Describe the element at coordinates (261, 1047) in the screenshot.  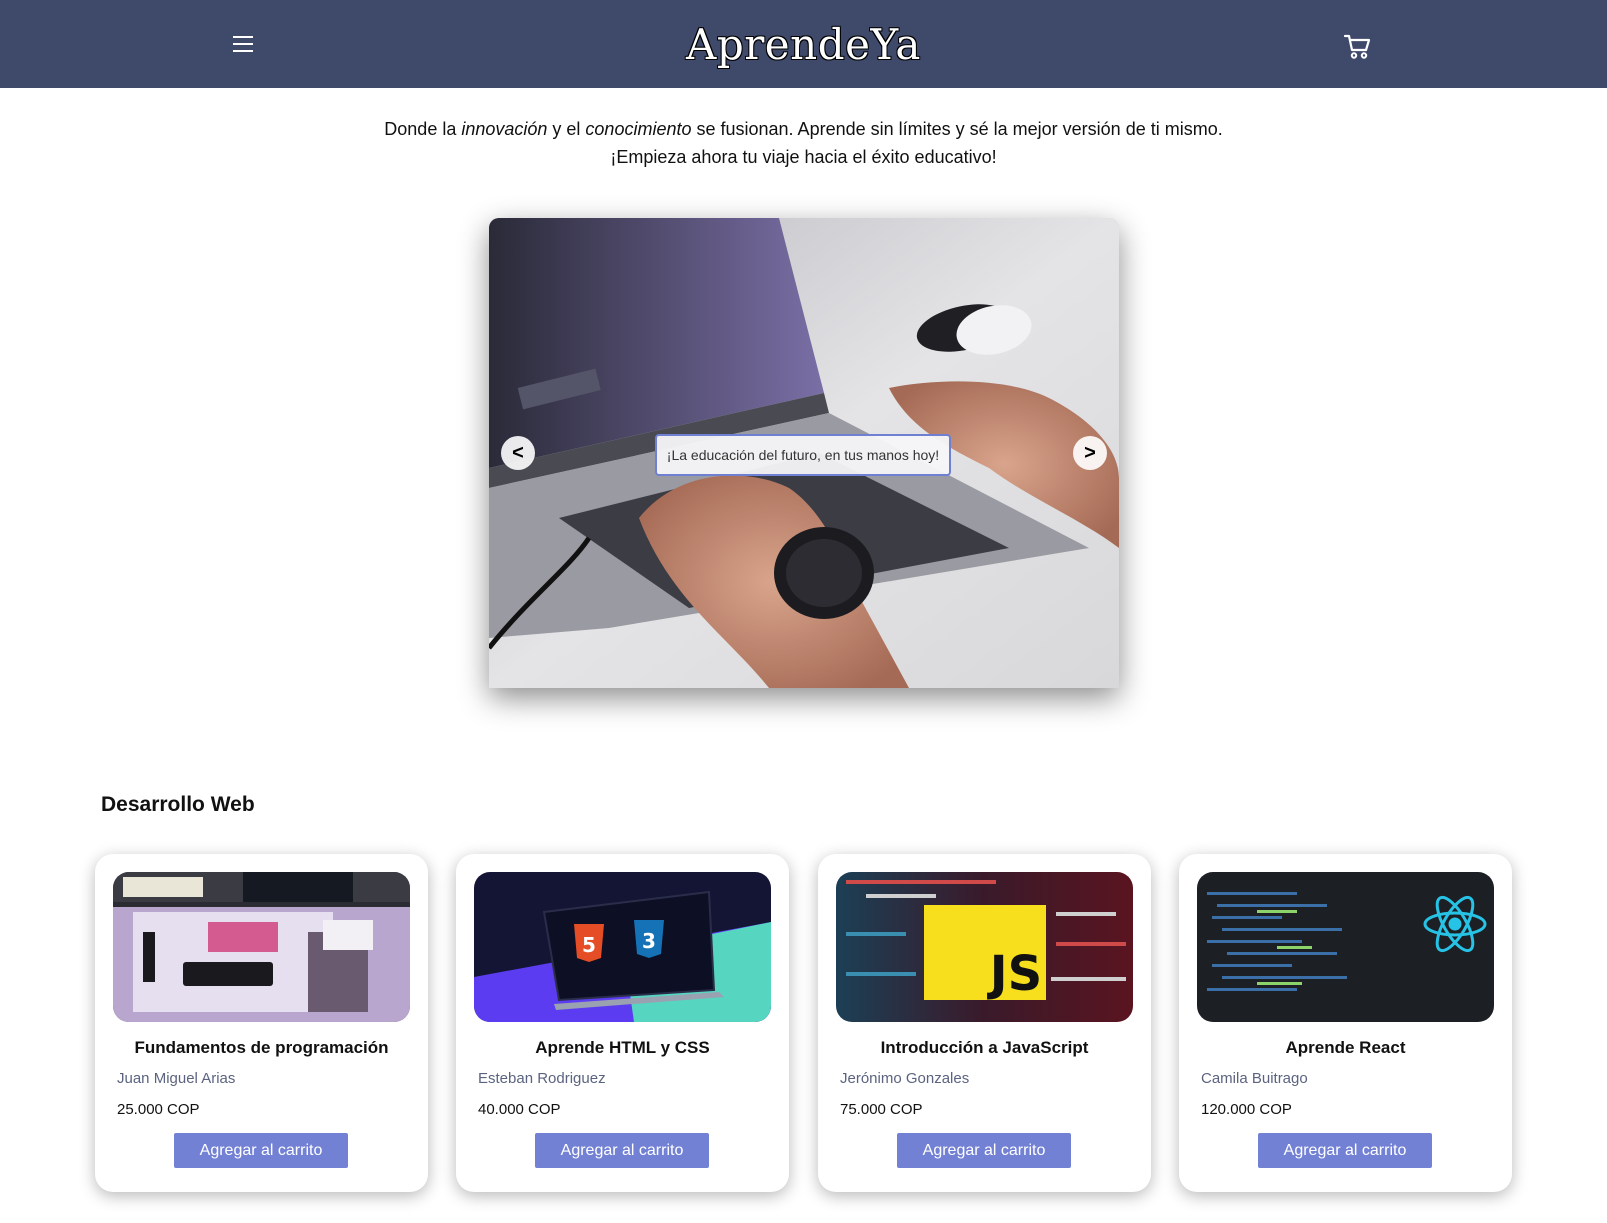
I see `course-title: Fundamentos de programación` at that location.